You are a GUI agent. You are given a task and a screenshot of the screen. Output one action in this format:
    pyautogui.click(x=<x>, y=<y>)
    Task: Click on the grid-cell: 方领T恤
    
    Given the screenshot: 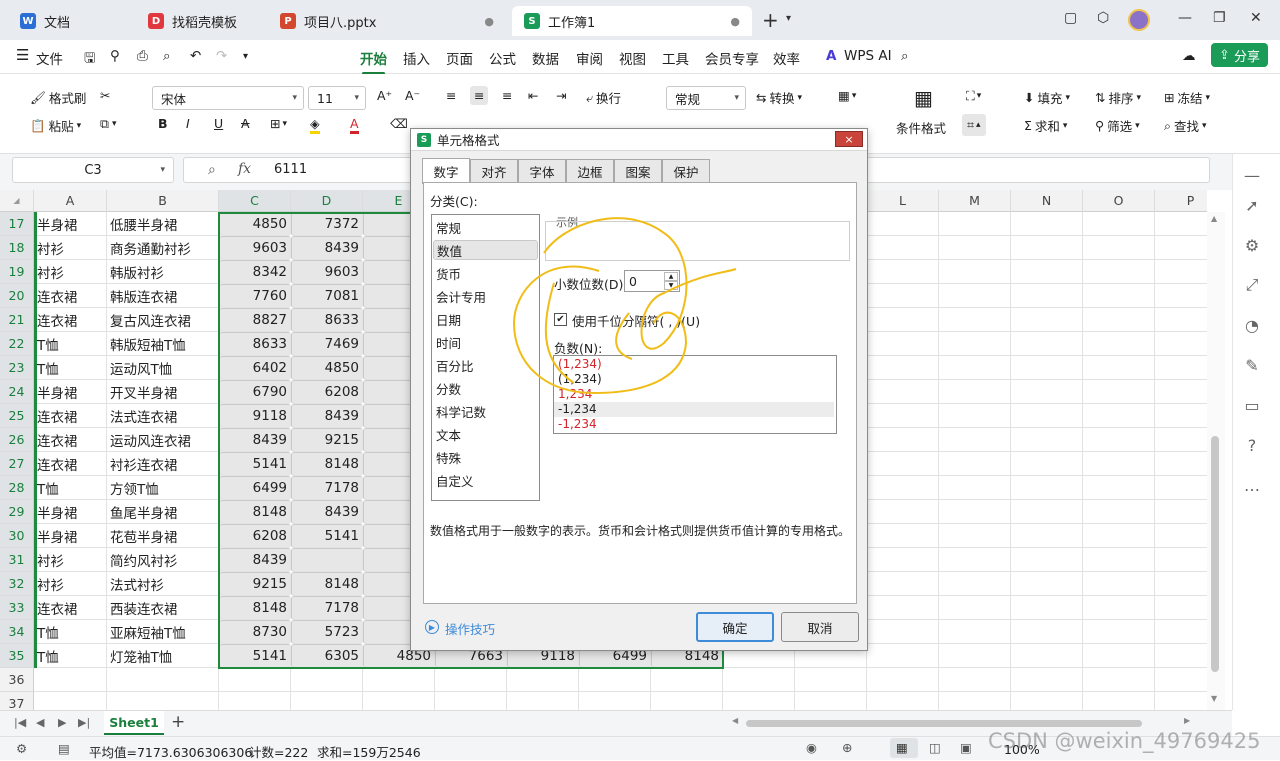 What is the action you would take?
    pyautogui.click(x=163, y=488)
    